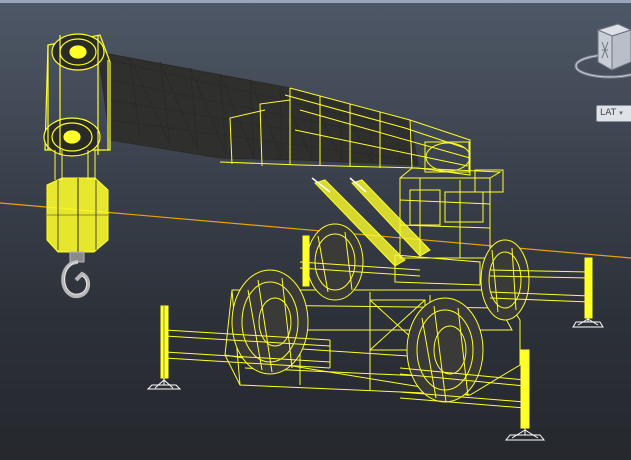 Image resolution: width=631 pixels, height=460 pixels. Describe the element at coordinates (613, 47) in the screenshot. I see `viewcube-icon` at that location.